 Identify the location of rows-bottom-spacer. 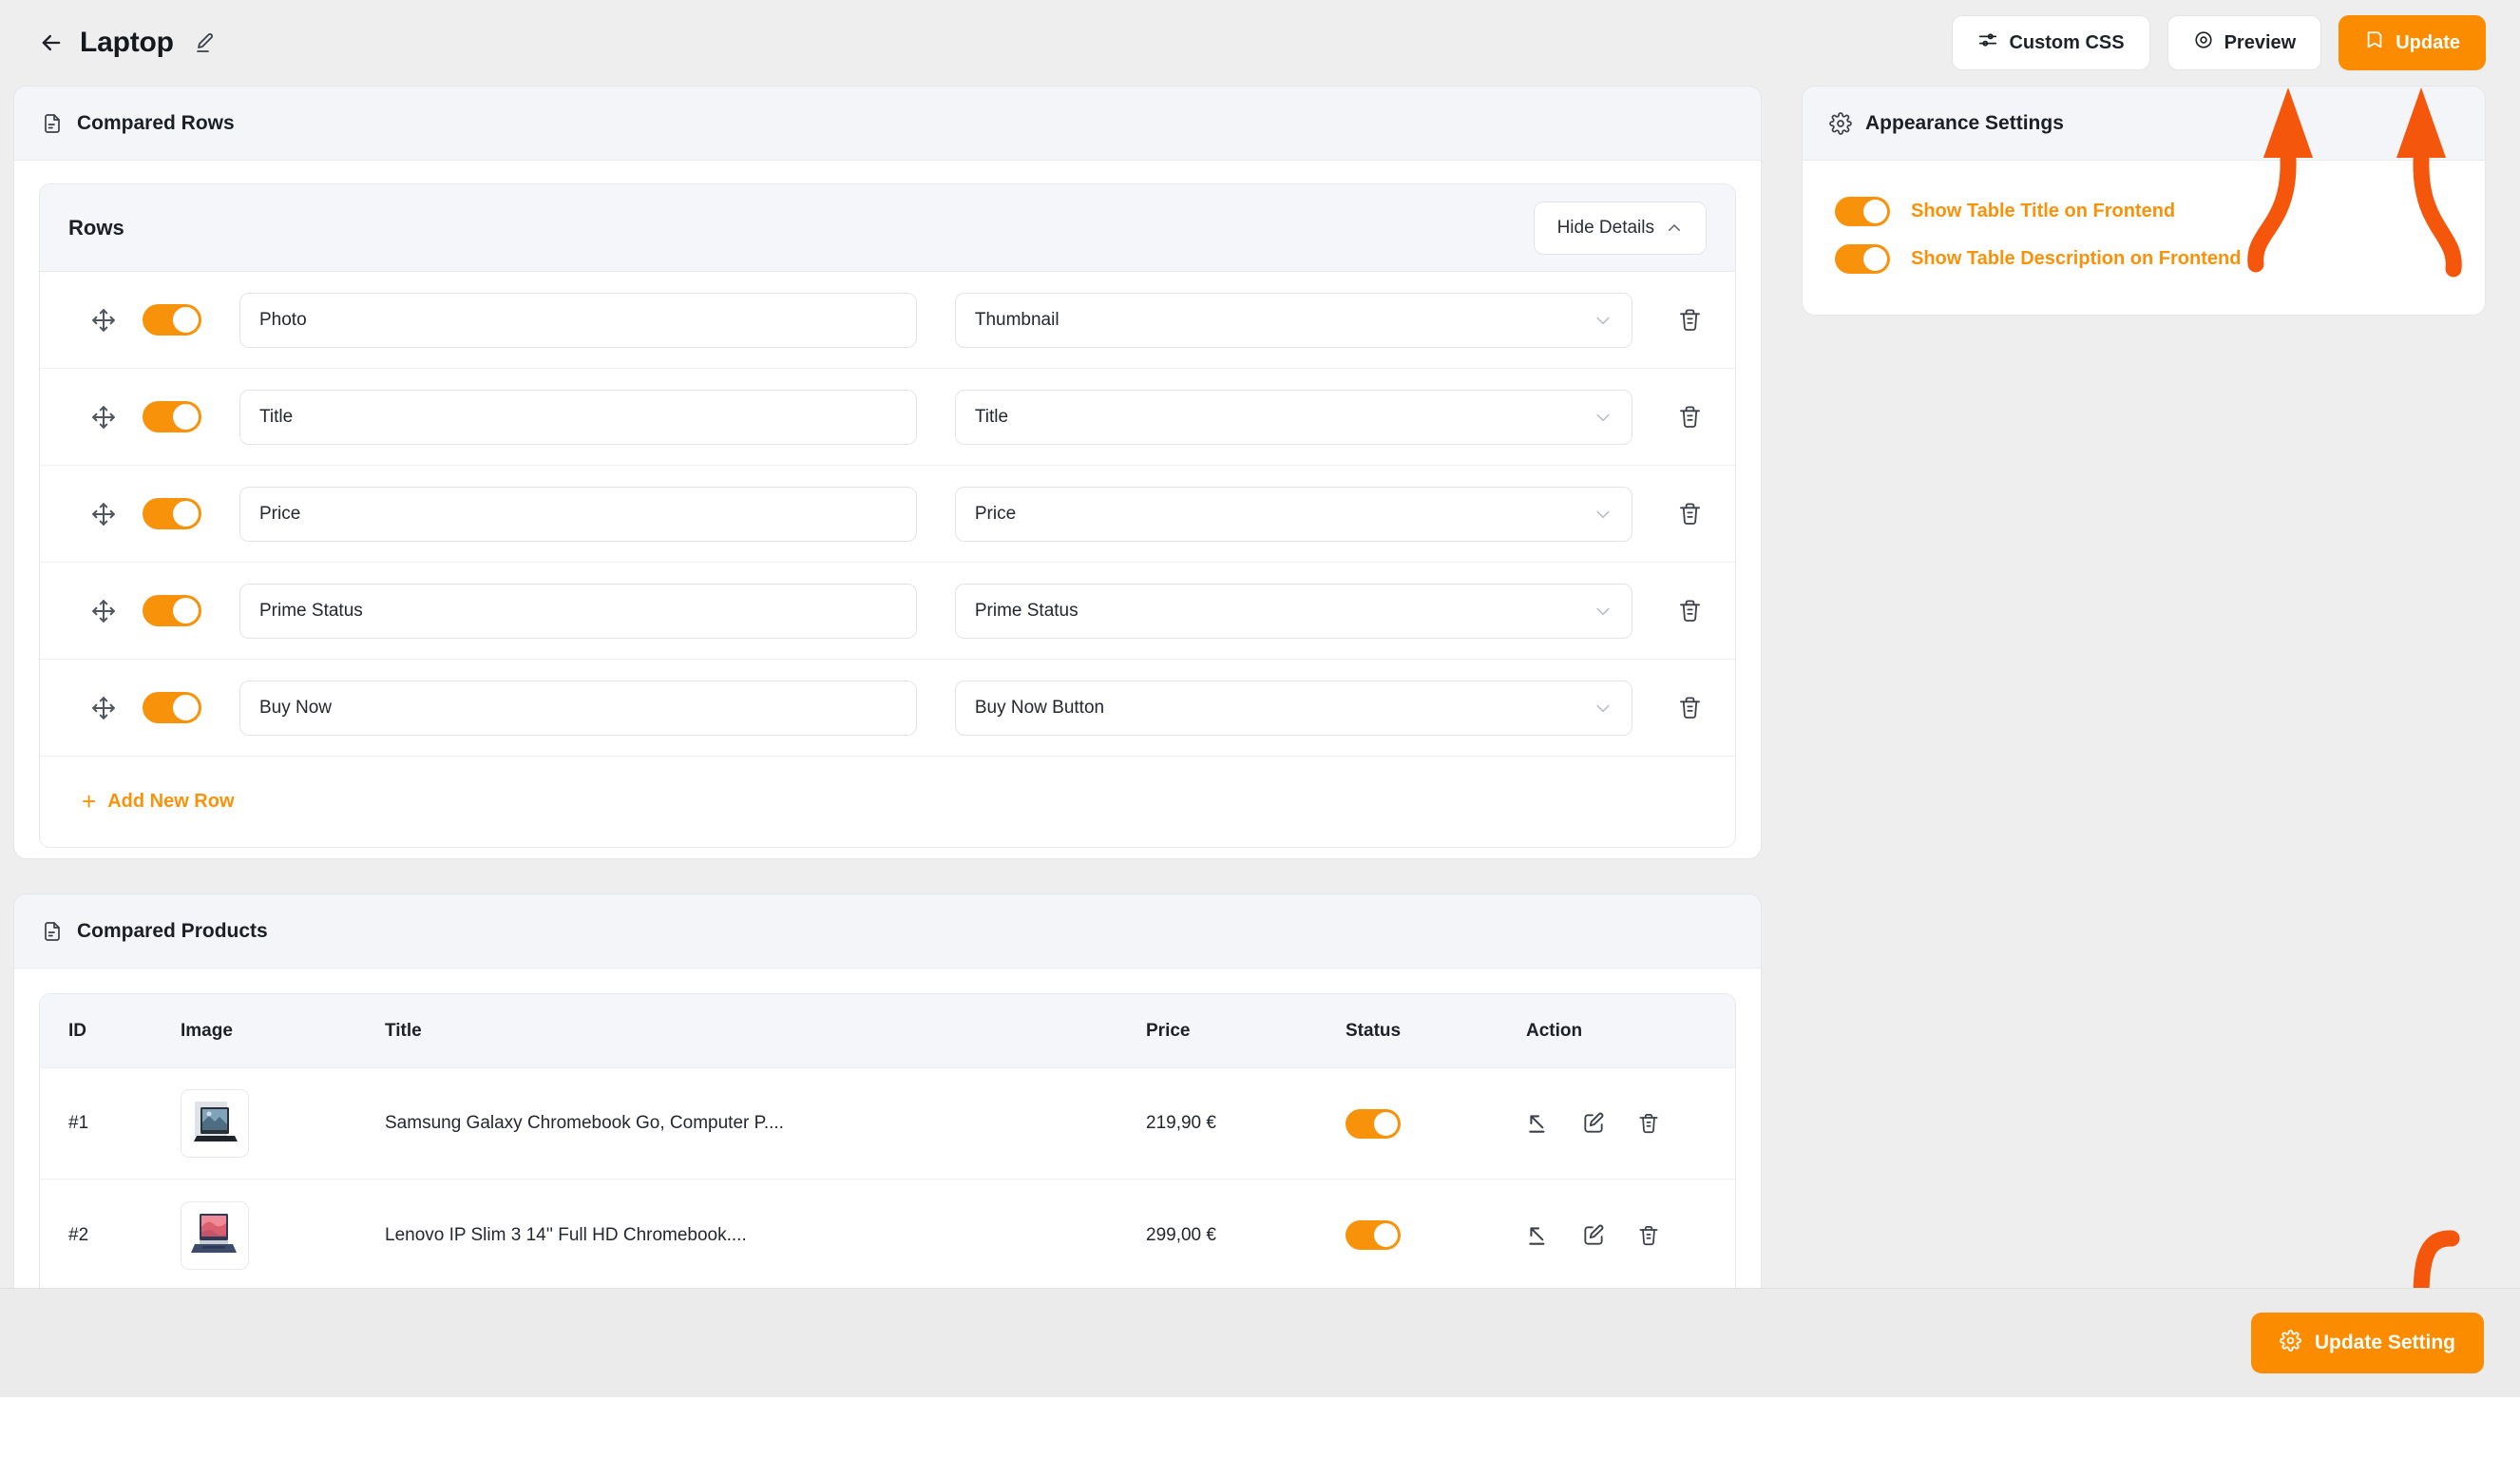
(887, 853).